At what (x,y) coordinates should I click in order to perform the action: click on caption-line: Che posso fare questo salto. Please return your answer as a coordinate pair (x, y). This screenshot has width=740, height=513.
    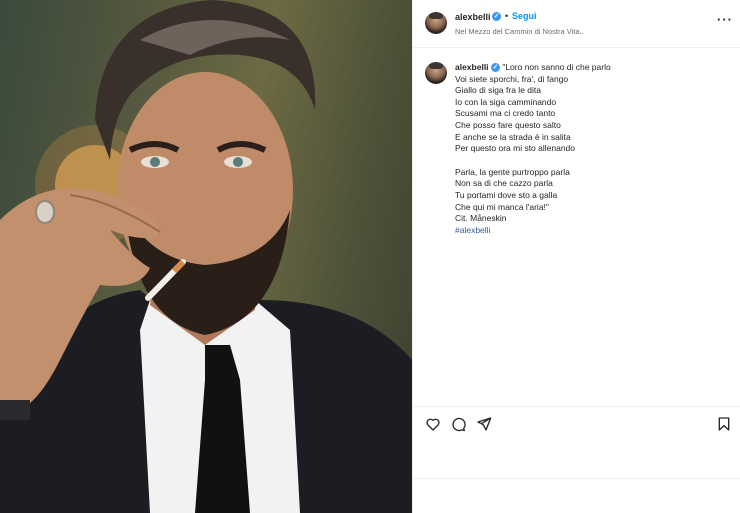
    Looking at the image, I should click on (508, 124).